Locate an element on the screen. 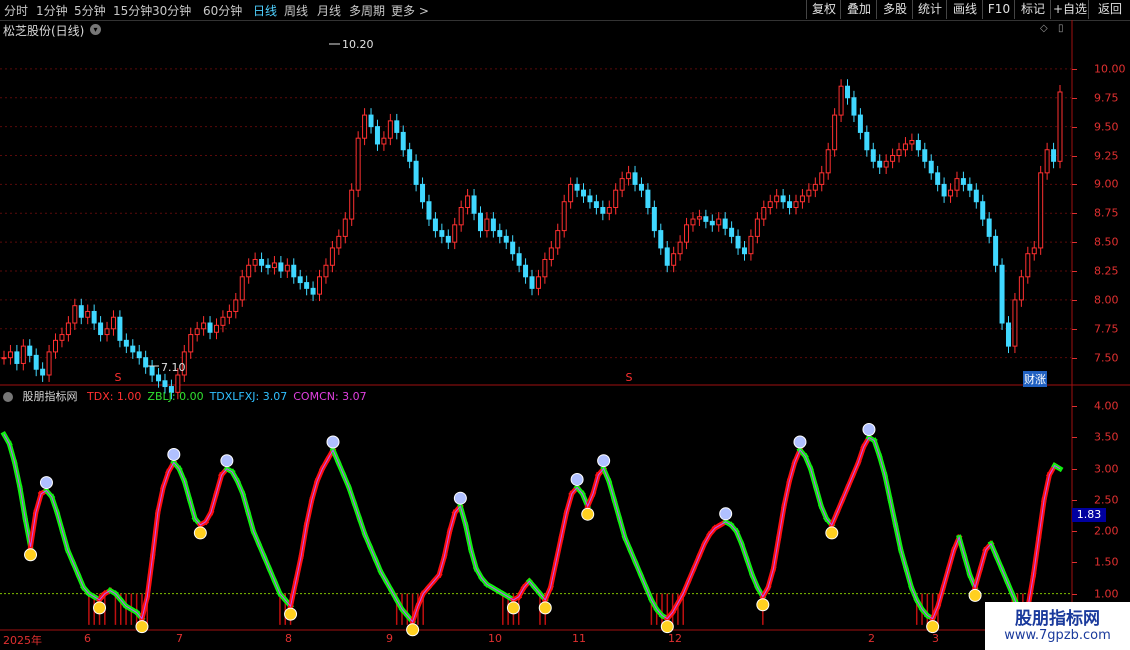  price-tick-label: 7.50 is located at coordinates (1106, 358).